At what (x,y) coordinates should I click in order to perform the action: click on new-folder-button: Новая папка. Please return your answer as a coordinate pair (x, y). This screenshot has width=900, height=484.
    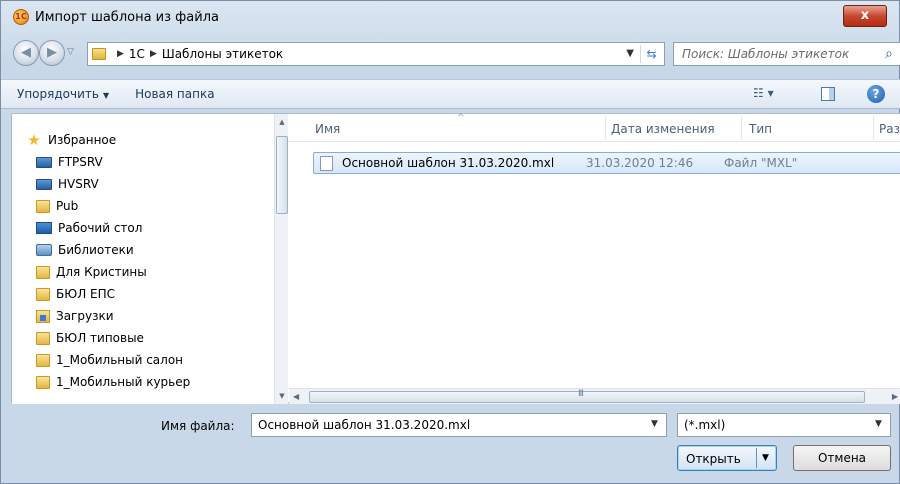
    Looking at the image, I should click on (174, 94).